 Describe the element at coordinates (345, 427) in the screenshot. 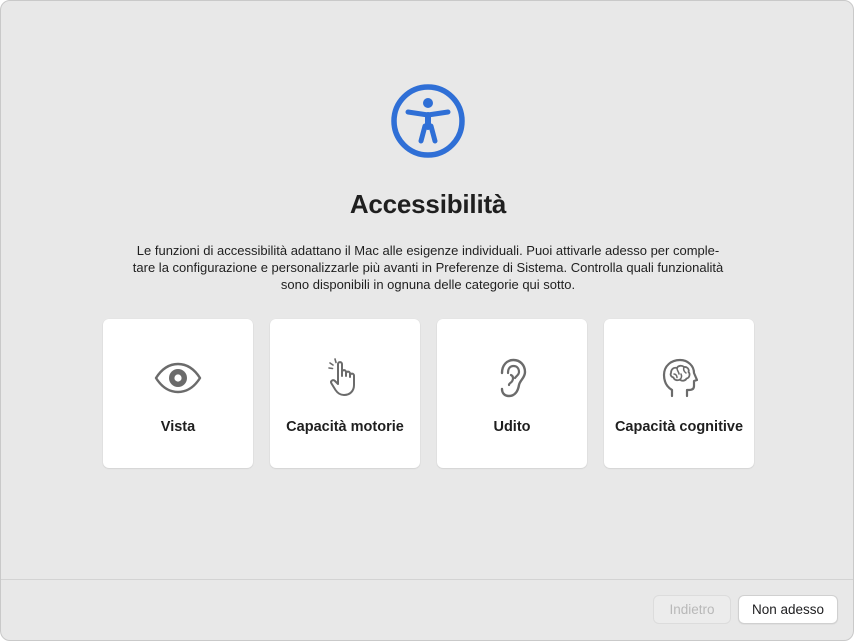

I see `category-label: Capacità motorie` at that location.